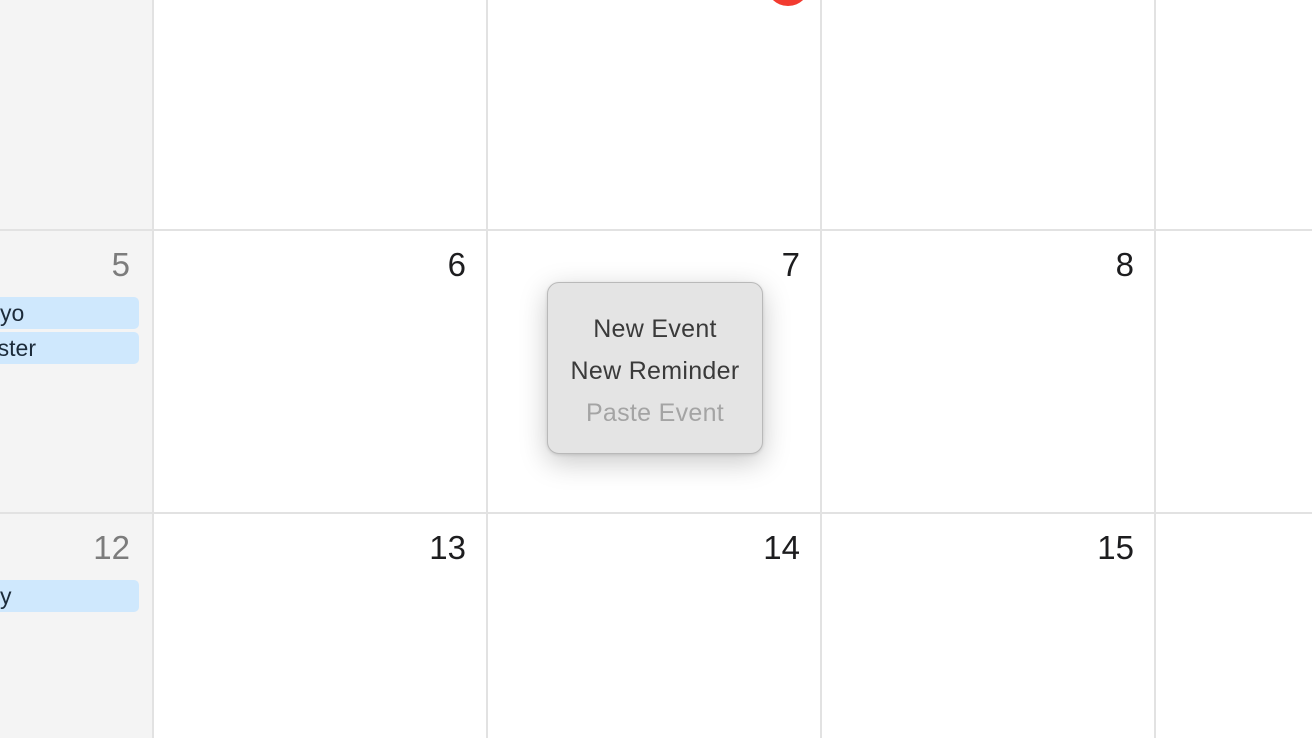 The image size is (1312, 738). What do you see at coordinates (95, 547) in the screenshot?
I see `day-number: 12` at bounding box center [95, 547].